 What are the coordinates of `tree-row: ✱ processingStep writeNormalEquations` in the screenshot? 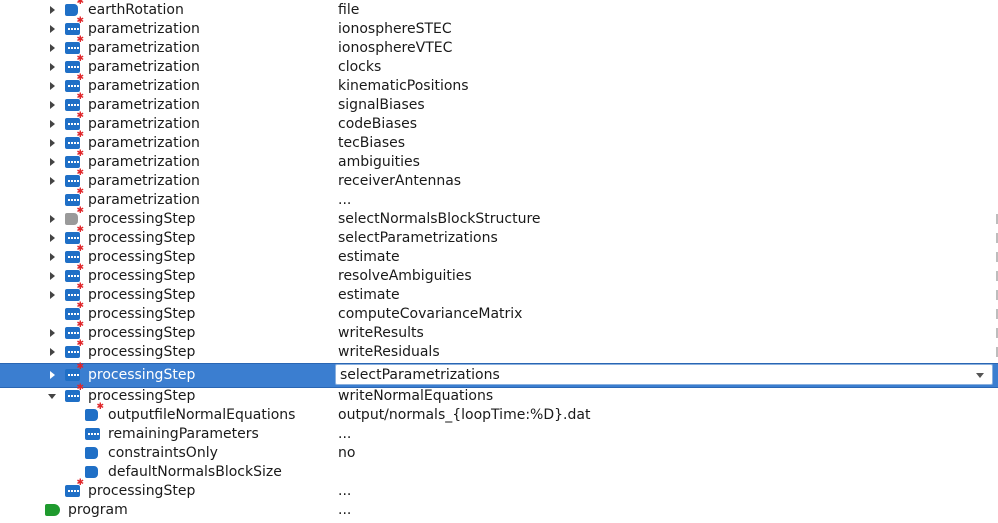 It's located at (499, 395).